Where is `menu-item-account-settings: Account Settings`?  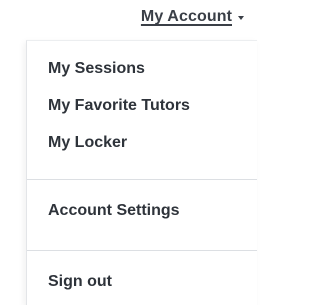
menu-item-account-settings: Account Settings is located at coordinates (142, 211).